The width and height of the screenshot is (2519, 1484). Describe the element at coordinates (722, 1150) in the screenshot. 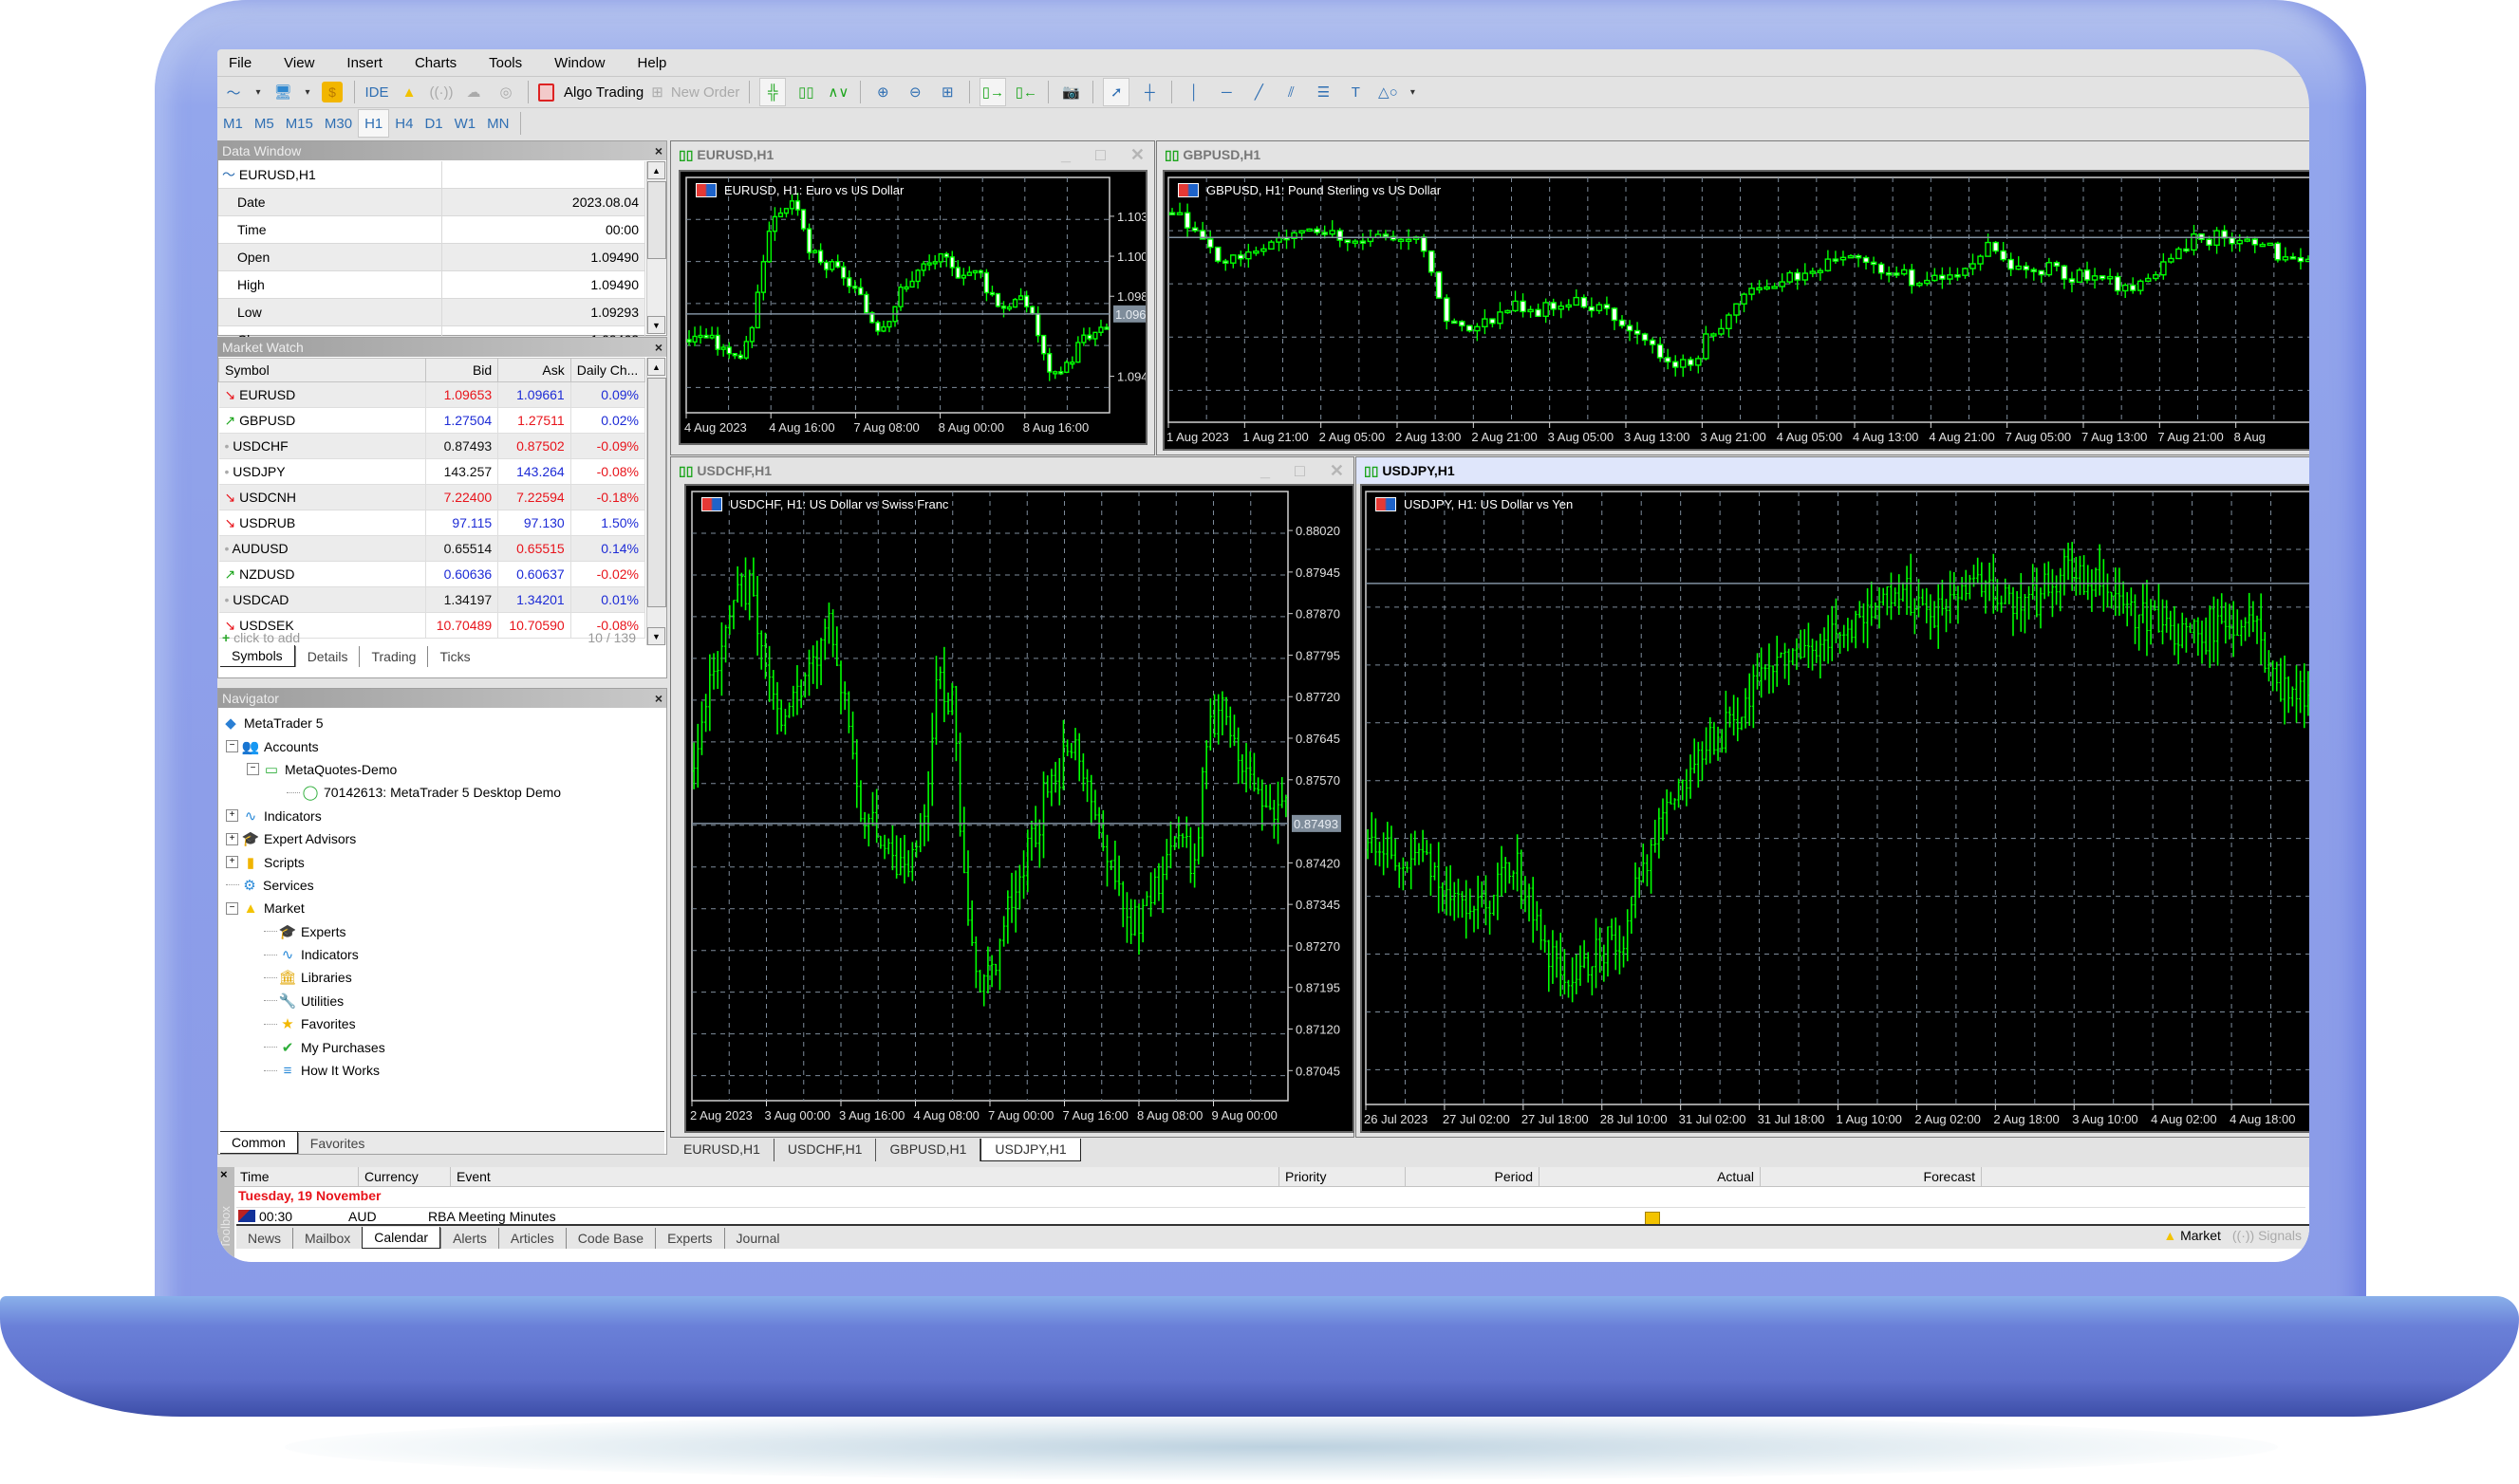

I see `chart-tab: EURUSD,H1` at that location.